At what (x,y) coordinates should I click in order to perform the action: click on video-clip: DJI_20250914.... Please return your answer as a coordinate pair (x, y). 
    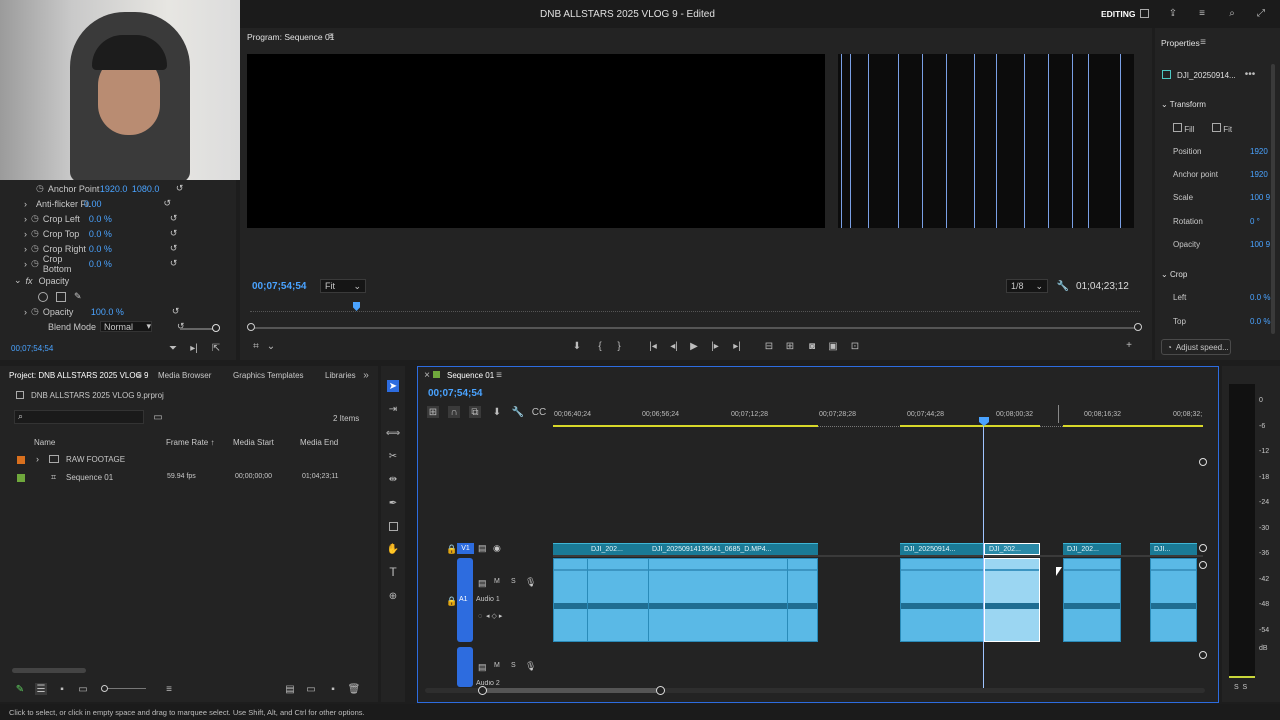
    Looking at the image, I should click on (942, 549).